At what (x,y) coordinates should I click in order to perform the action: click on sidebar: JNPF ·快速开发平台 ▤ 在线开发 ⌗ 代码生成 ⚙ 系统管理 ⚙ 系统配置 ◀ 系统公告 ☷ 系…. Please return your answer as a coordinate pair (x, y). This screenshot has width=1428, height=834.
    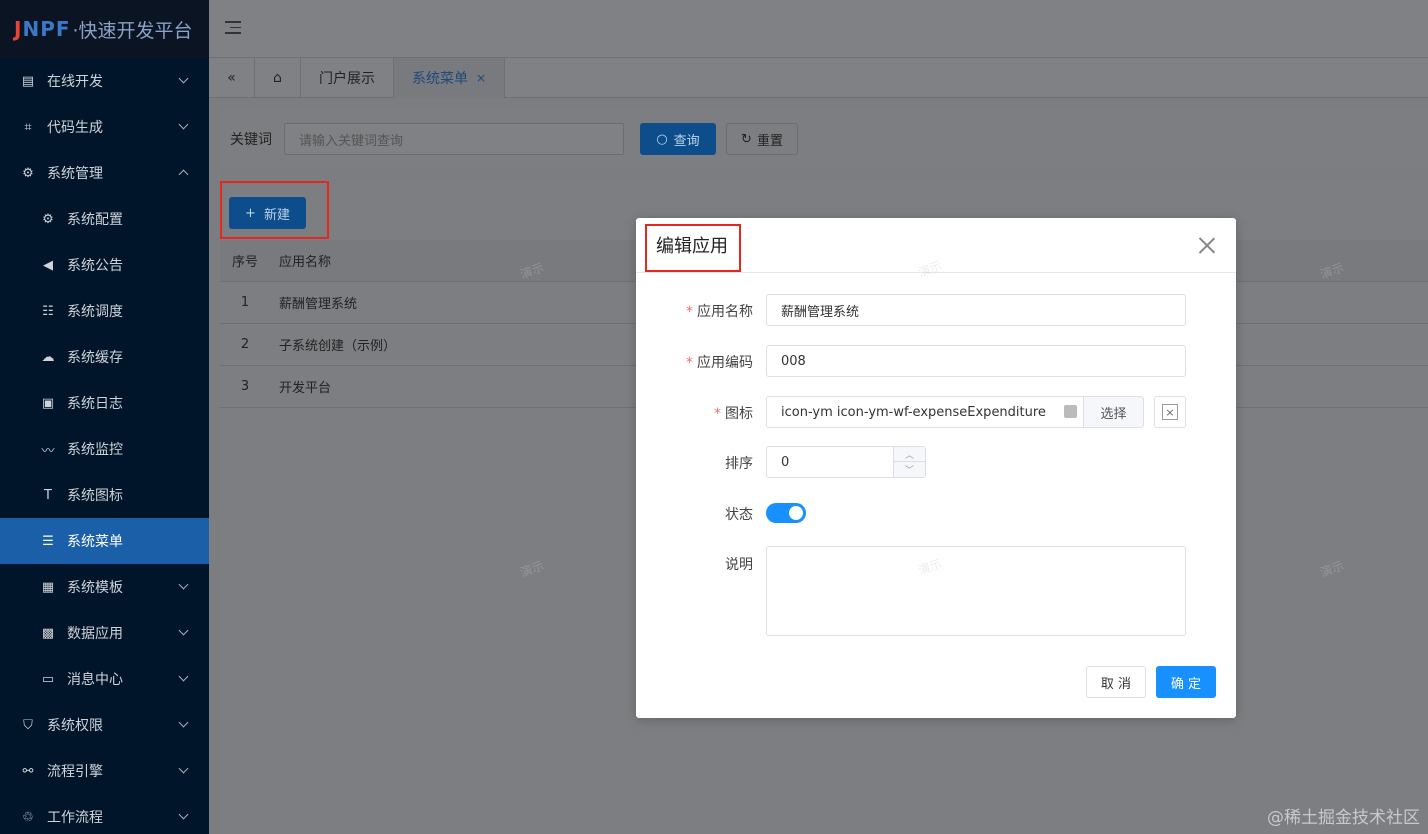
    Looking at the image, I should click on (104, 417).